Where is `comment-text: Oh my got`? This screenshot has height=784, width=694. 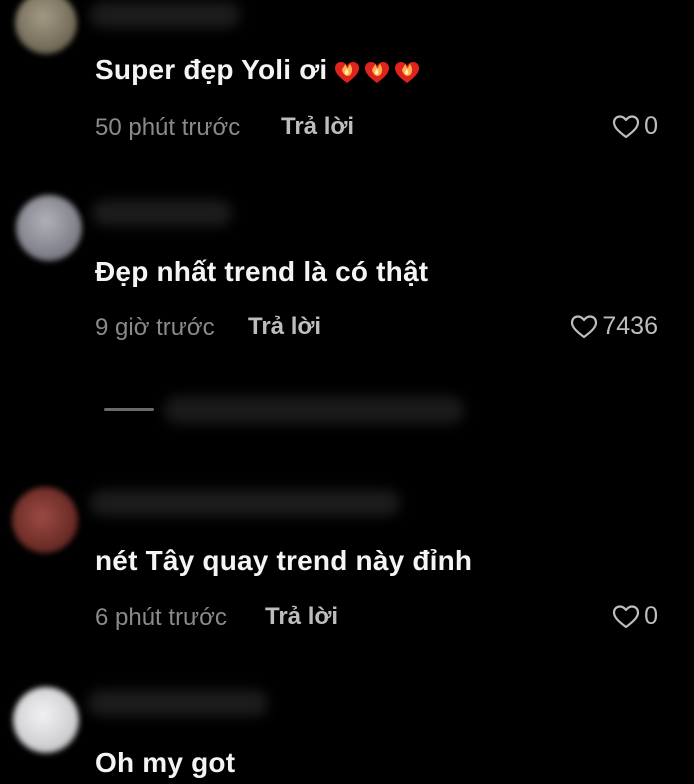
comment-text: Oh my got is located at coordinates (165, 762).